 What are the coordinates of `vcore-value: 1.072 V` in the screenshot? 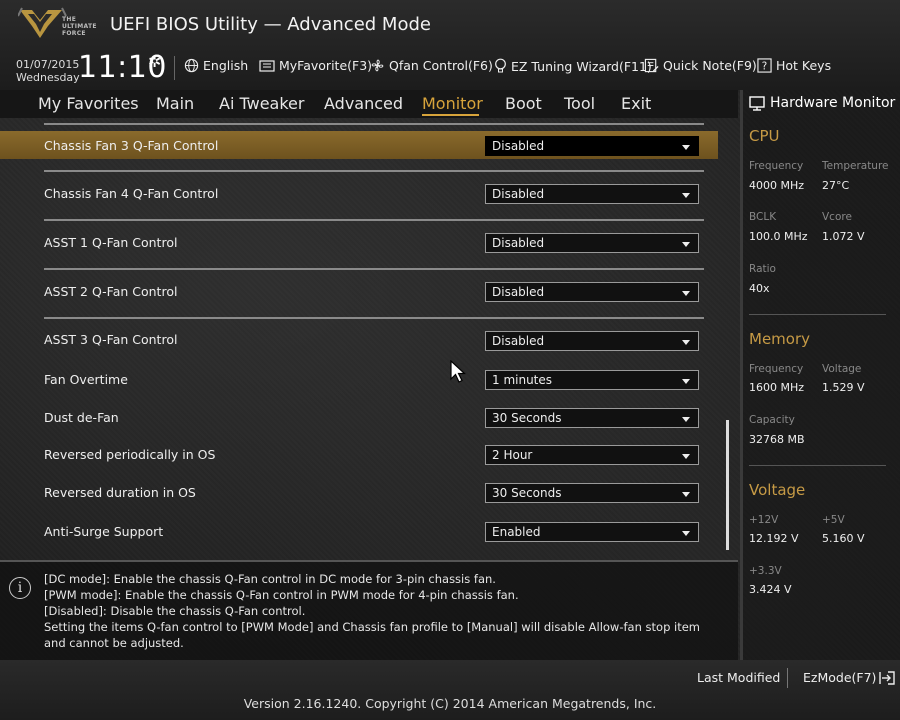 It's located at (843, 236).